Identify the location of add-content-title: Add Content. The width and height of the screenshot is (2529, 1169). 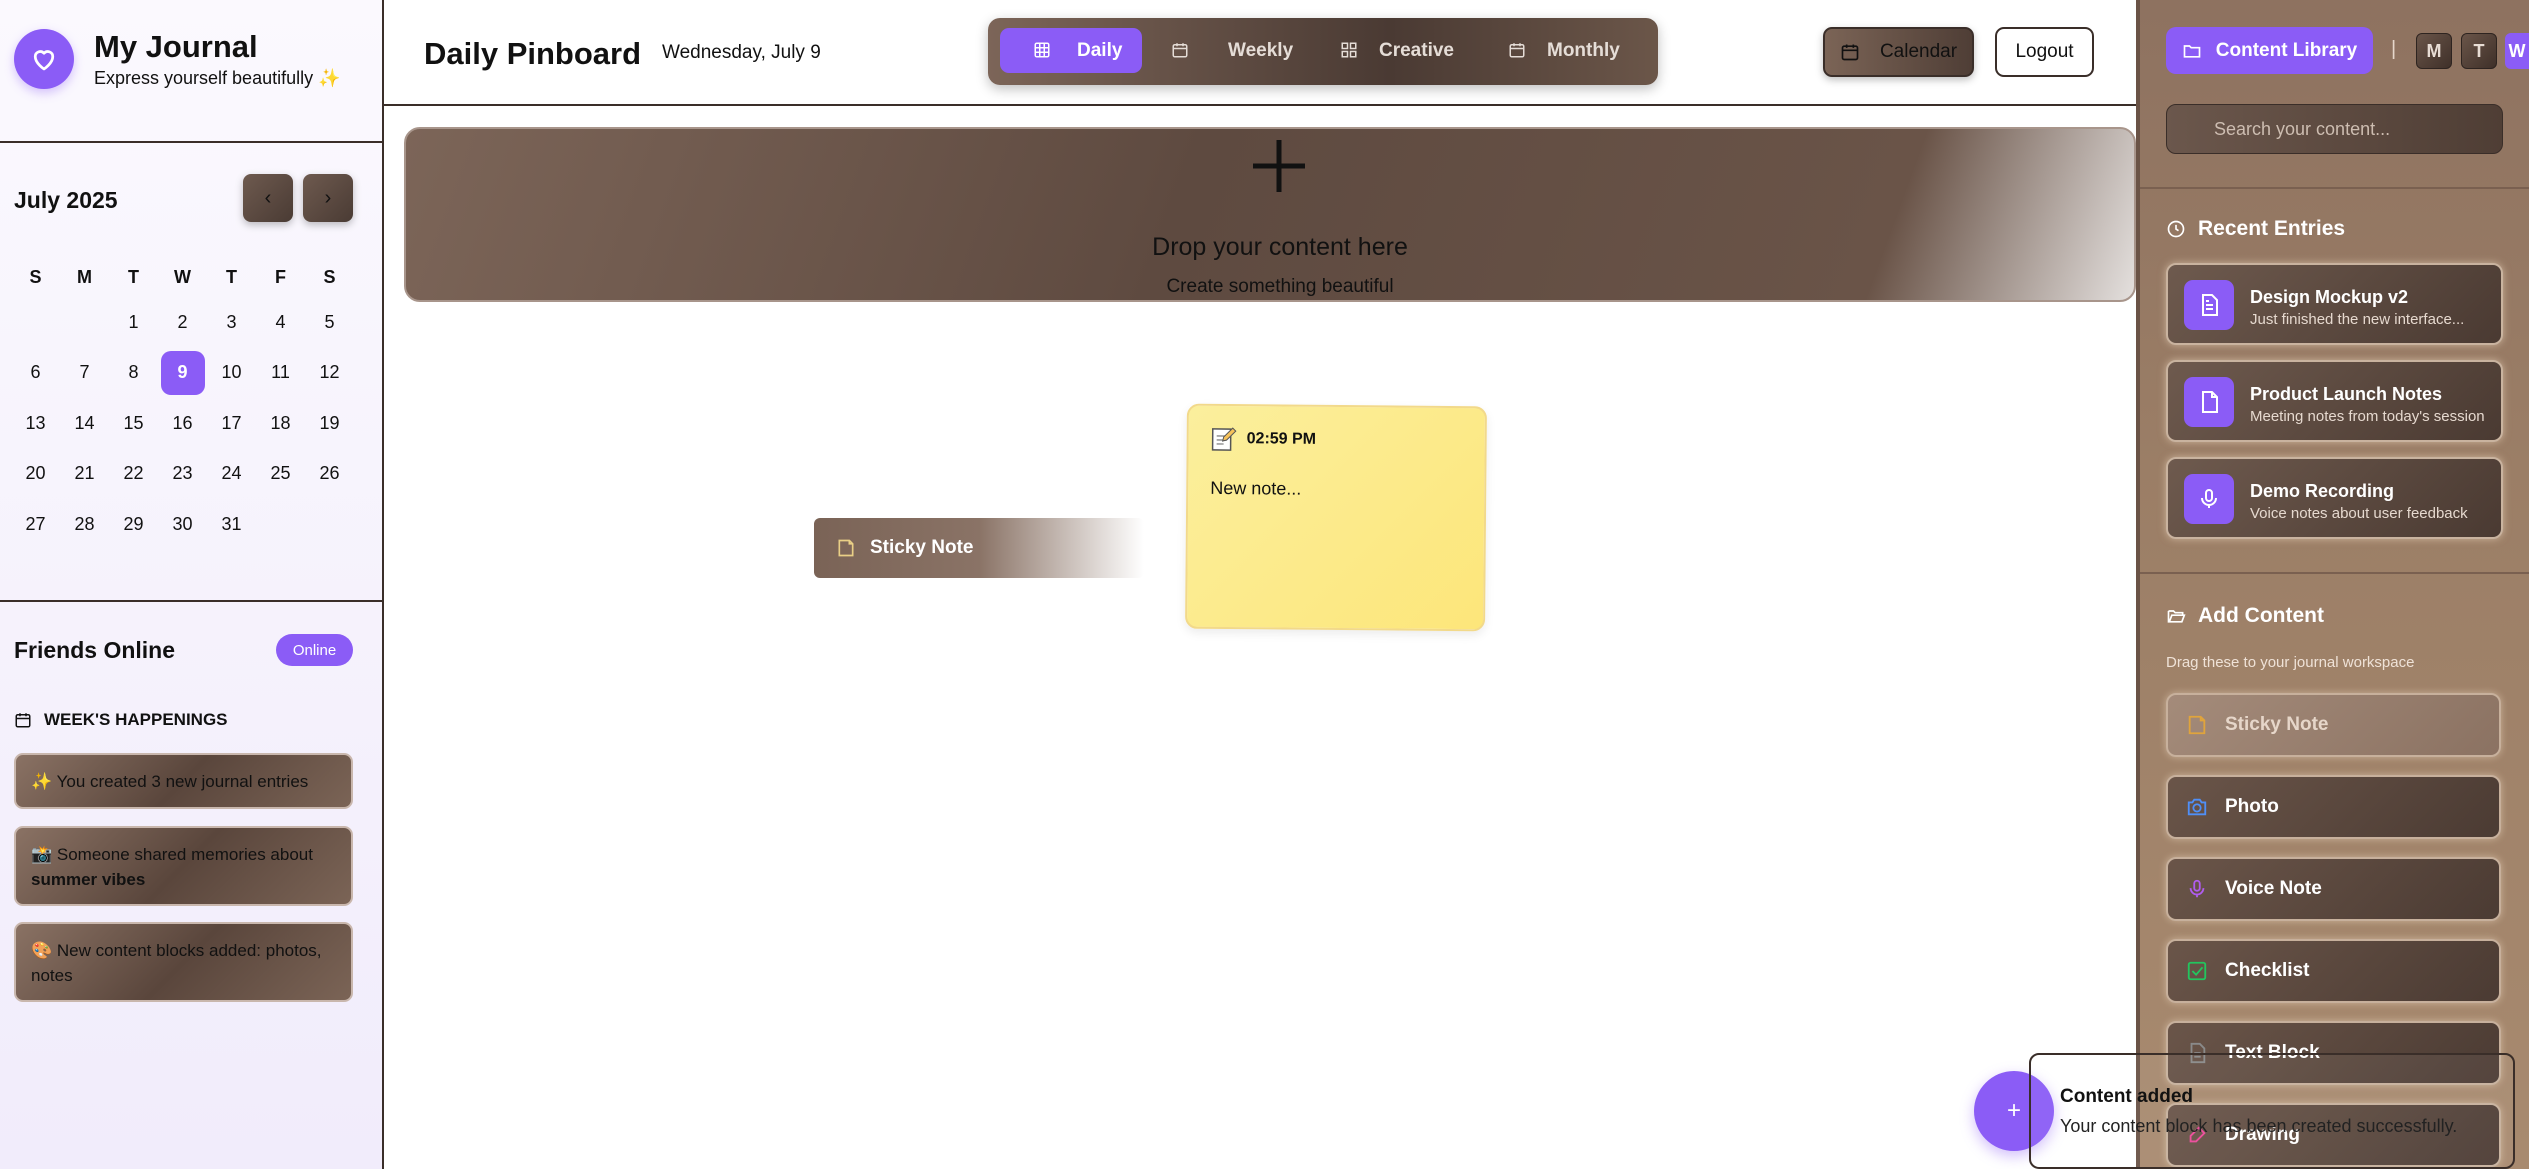
(2245, 616).